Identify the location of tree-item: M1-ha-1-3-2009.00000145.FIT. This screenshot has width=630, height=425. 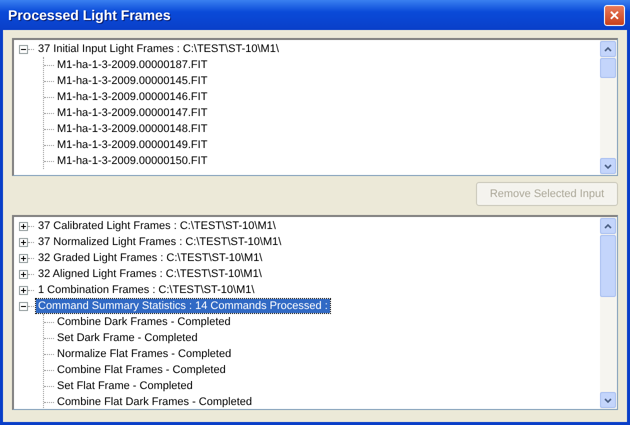
(132, 81).